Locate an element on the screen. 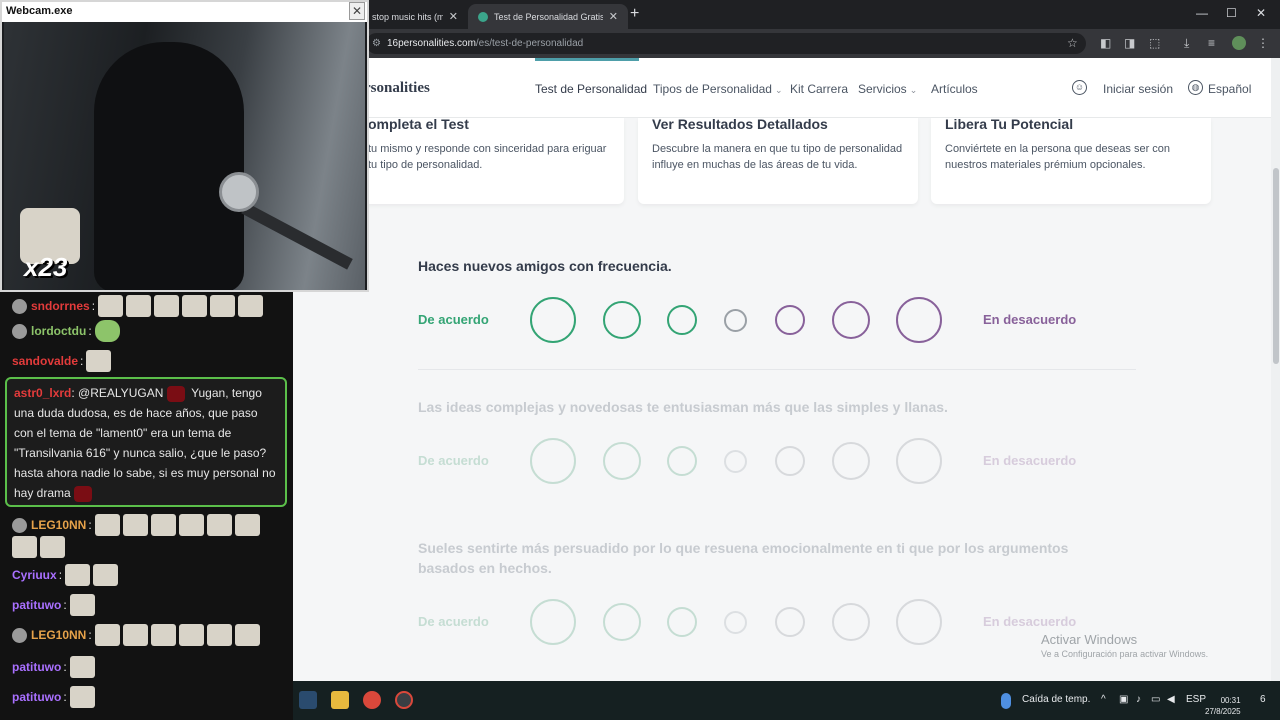 The height and width of the screenshot is (720, 1280). webcam-window: Webcam.exe ✕ x23 is located at coordinates (184, 146).